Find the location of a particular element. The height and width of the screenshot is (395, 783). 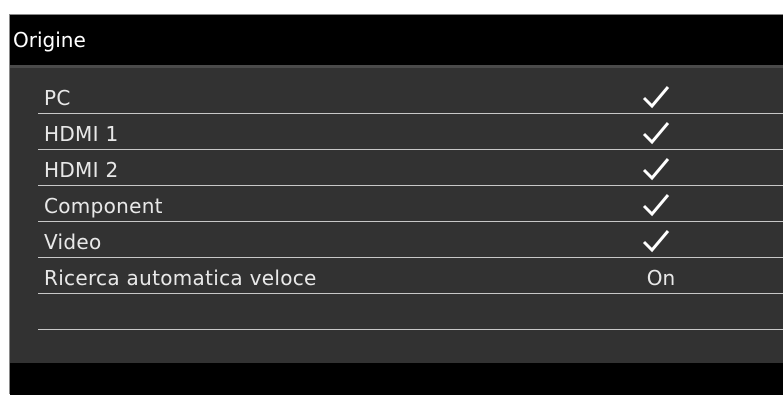

menu-item-pc: PC is located at coordinates (410, 96).